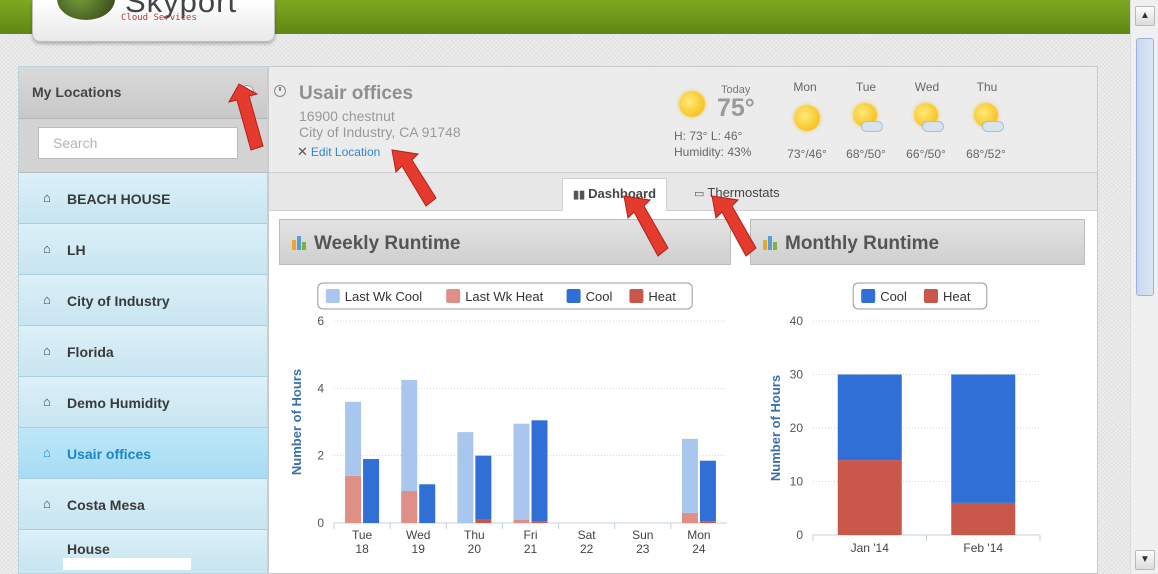 The height and width of the screenshot is (574, 1158). I want to click on x-tick-label: 22, so click(587, 549).